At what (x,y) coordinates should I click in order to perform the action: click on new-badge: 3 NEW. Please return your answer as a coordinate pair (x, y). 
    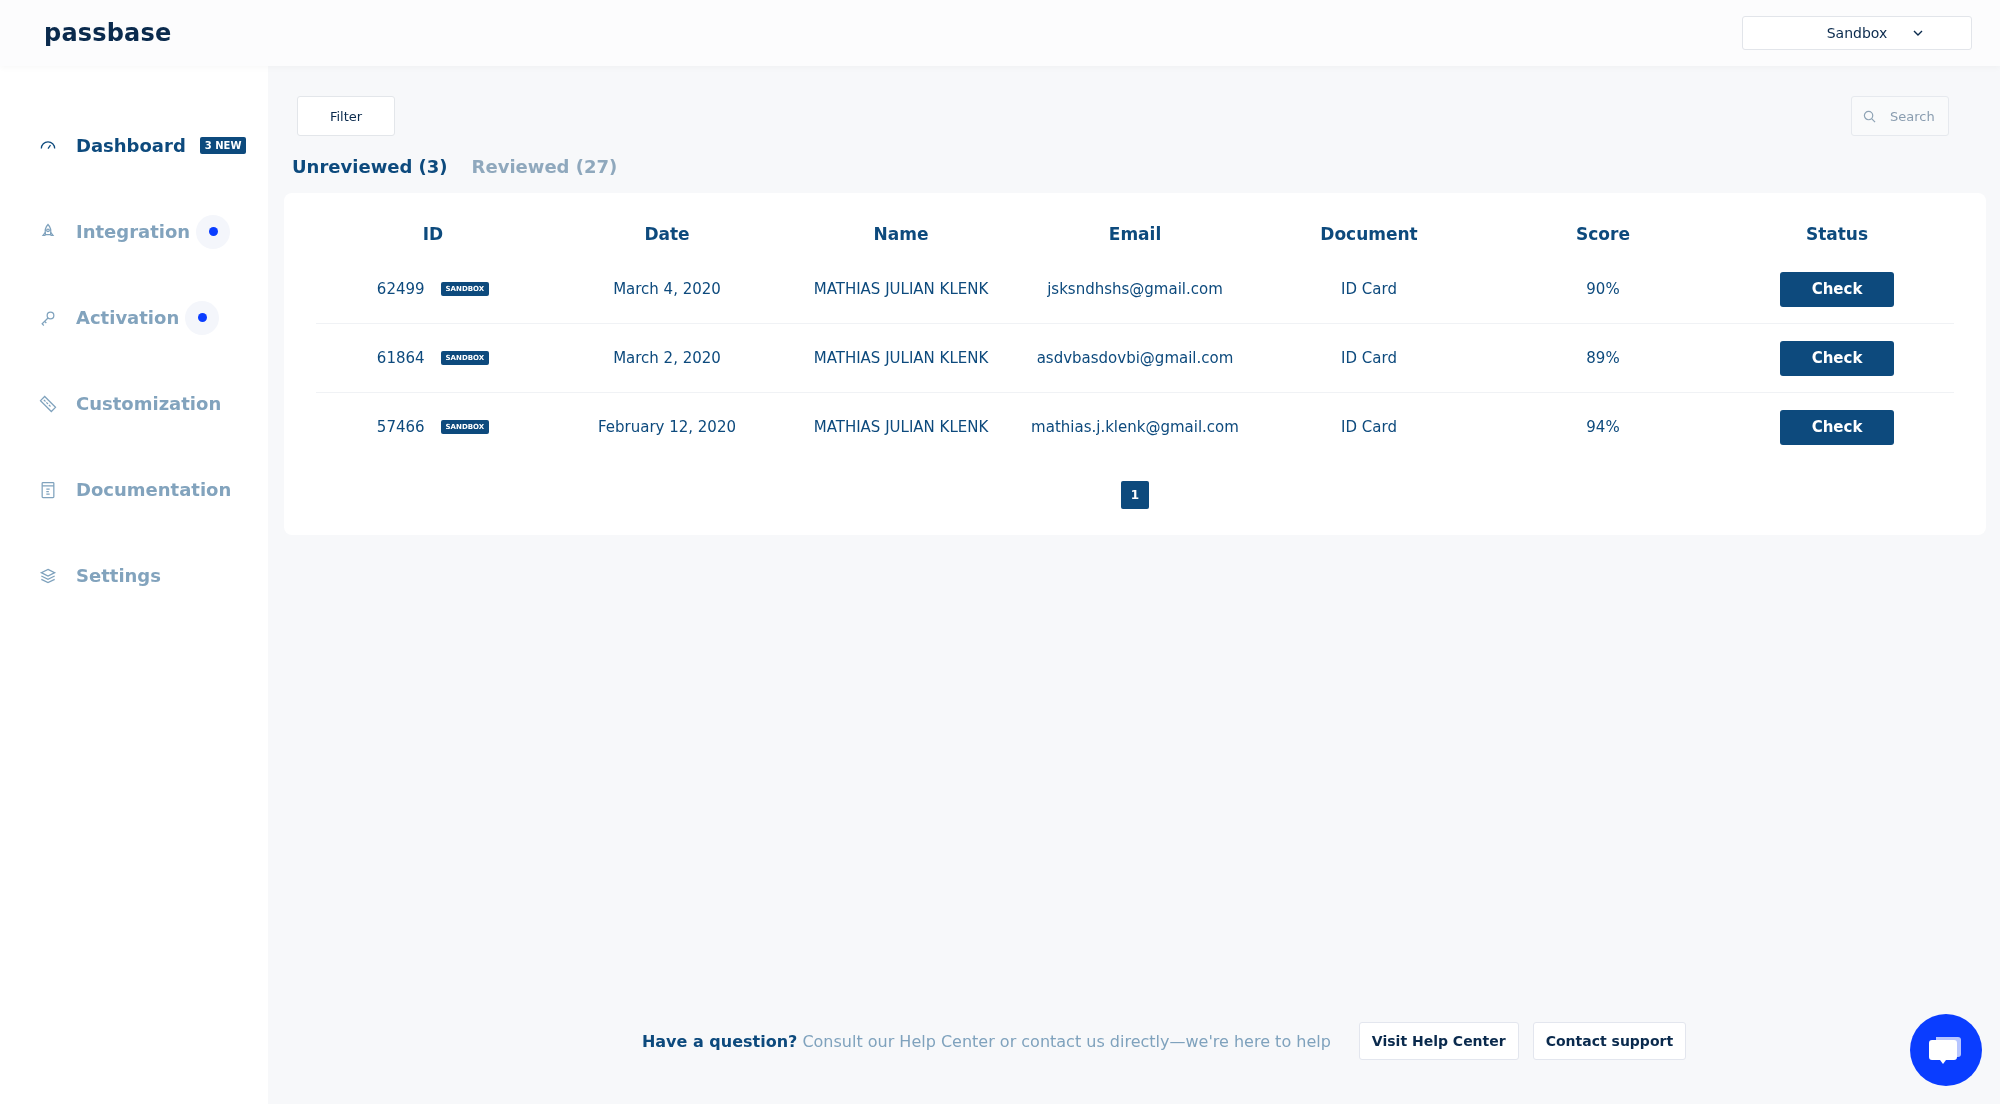
    Looking at the image, I should click on (223, 145).